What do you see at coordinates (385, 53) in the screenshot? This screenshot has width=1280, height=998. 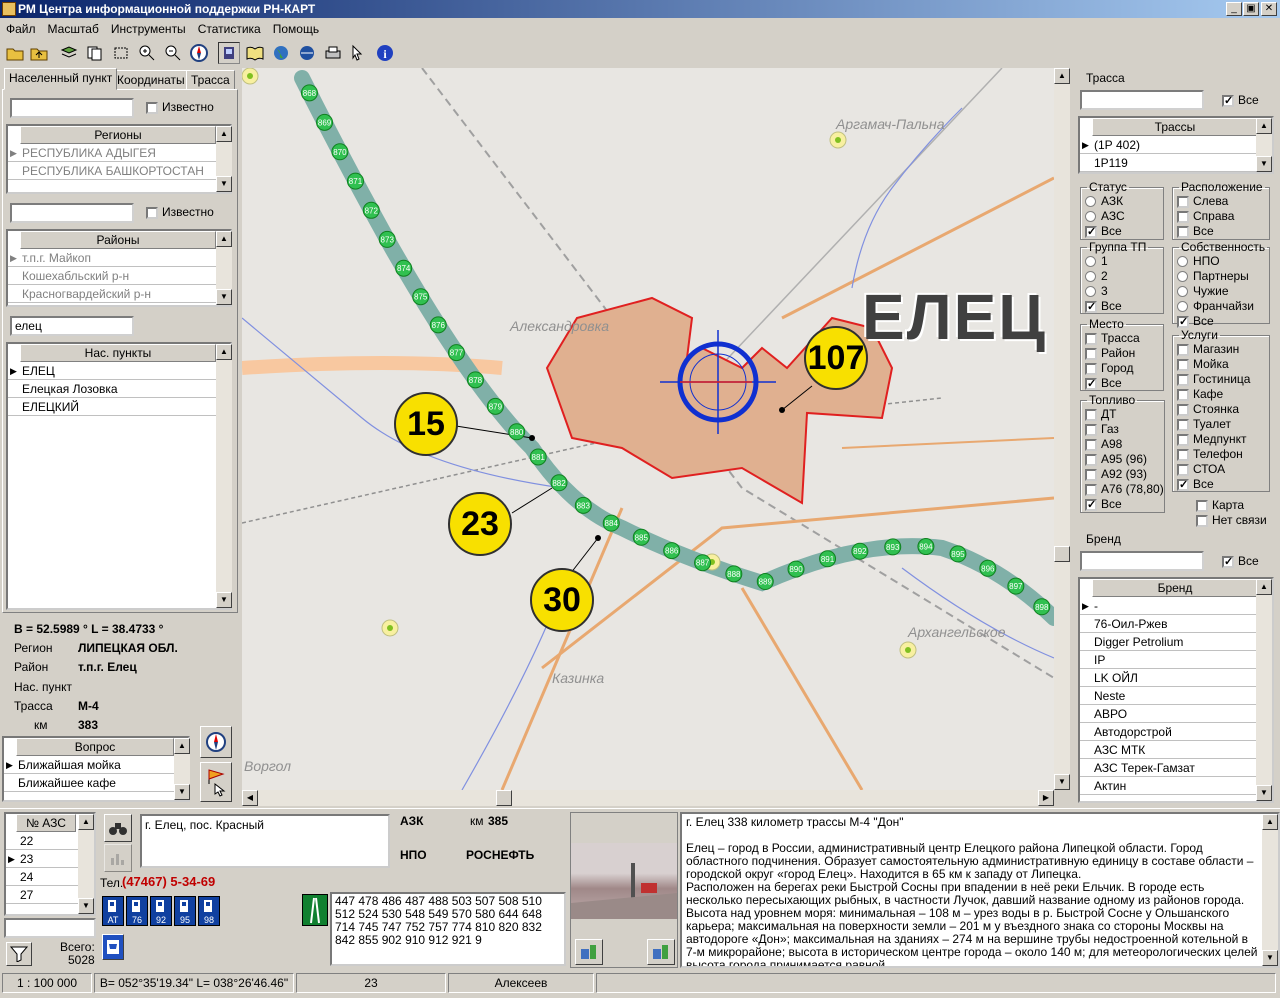 I see `info-icon: i` at bounding box center [385, 53].